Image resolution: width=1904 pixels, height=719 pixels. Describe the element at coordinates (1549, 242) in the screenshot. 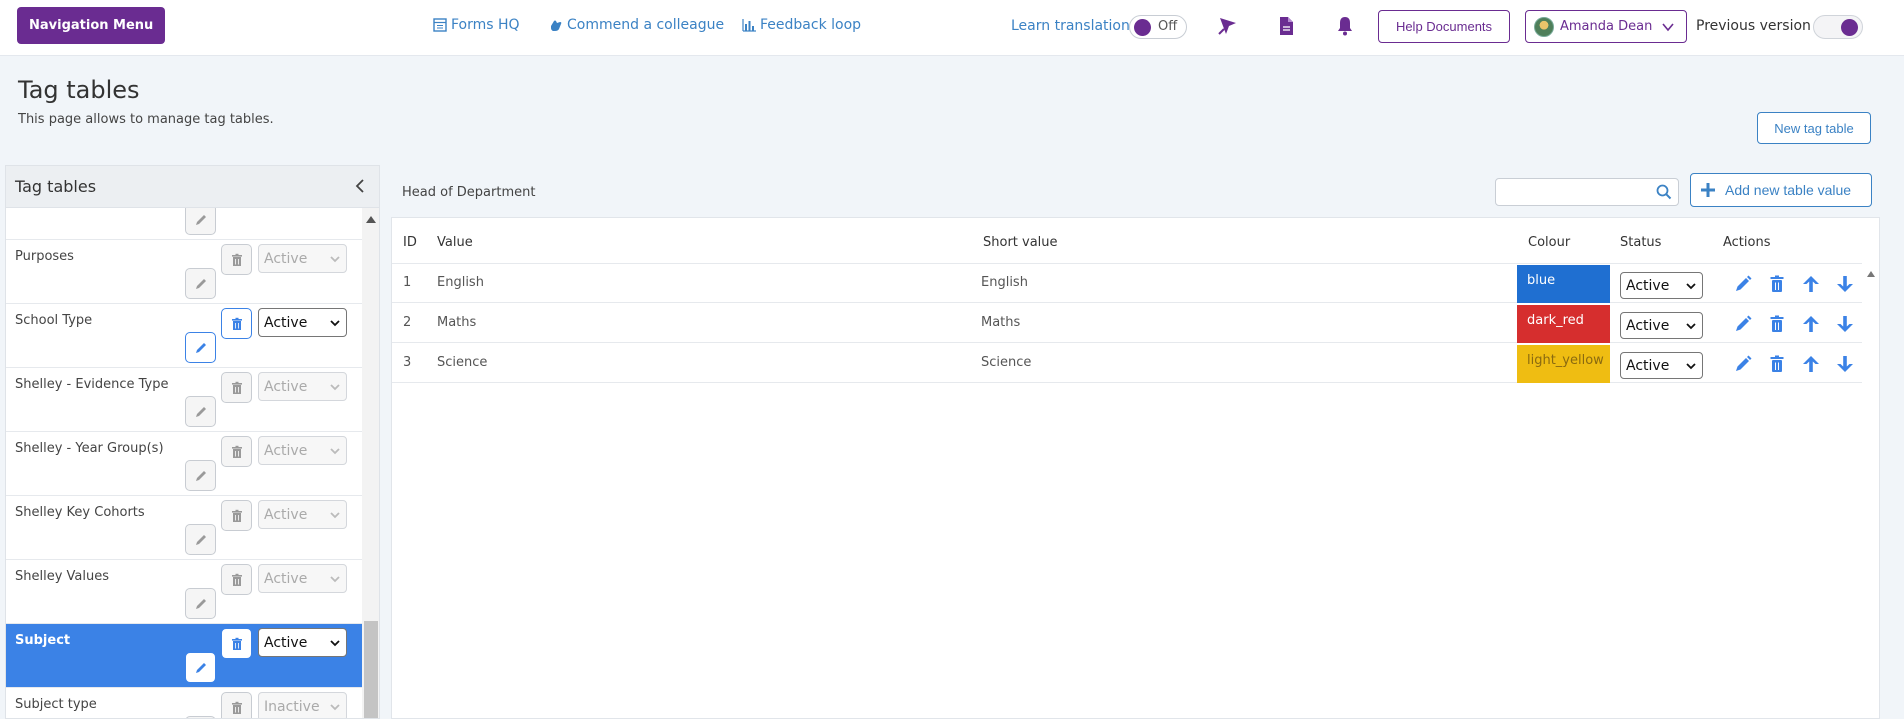

I see `column-header-colour: Colour` at that location.